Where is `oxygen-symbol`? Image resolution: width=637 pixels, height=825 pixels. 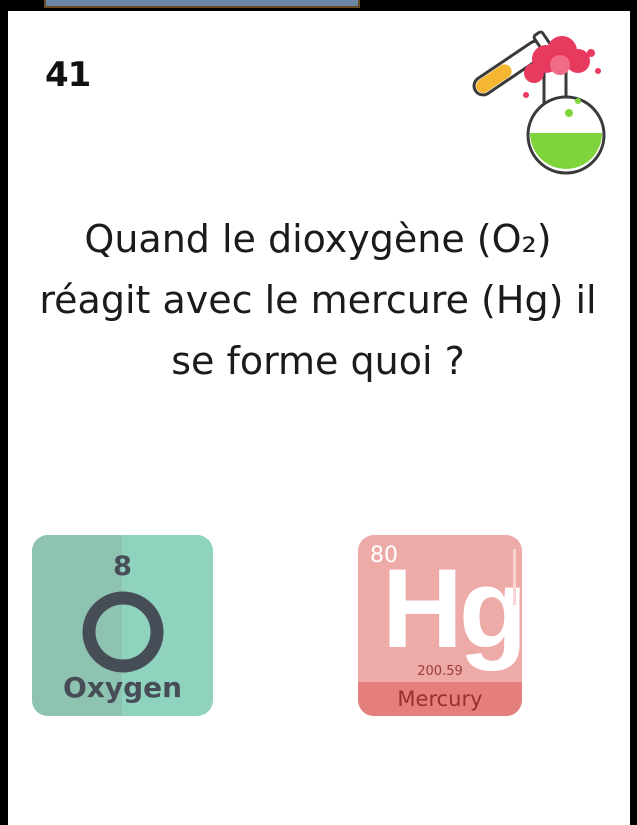 oxygen-symbol is located at coordinates (123, 632).